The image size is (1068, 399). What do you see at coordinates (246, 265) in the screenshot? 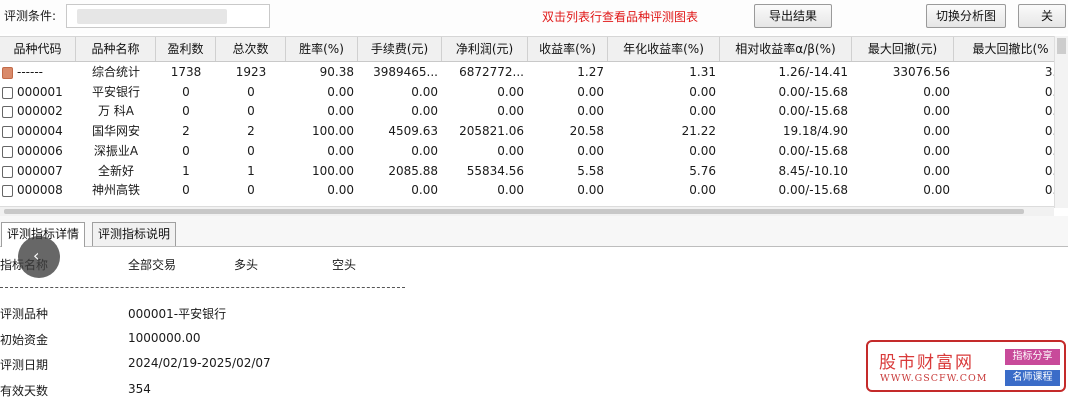
I see `col-long: 多头` at bounding box center [246, 265].